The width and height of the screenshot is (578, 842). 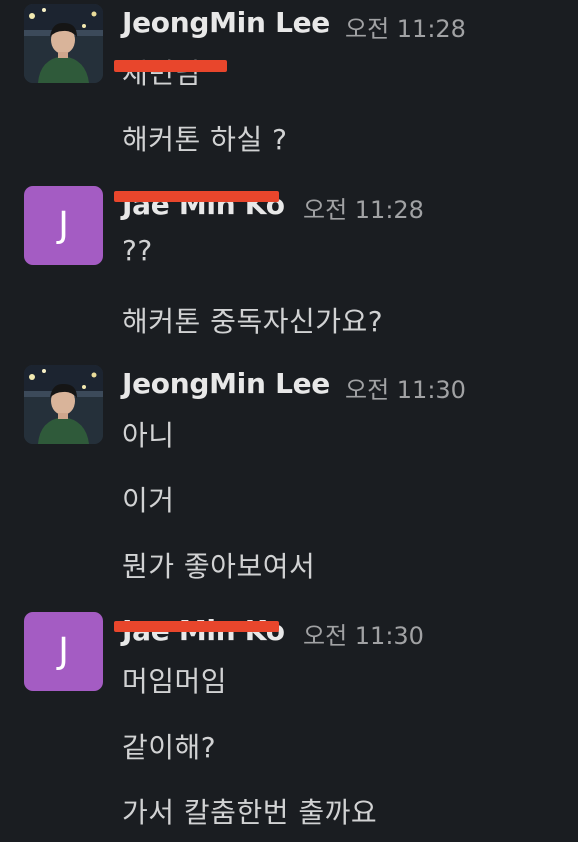 I want to click on message-text: 이거, so click(x=148, y=500).